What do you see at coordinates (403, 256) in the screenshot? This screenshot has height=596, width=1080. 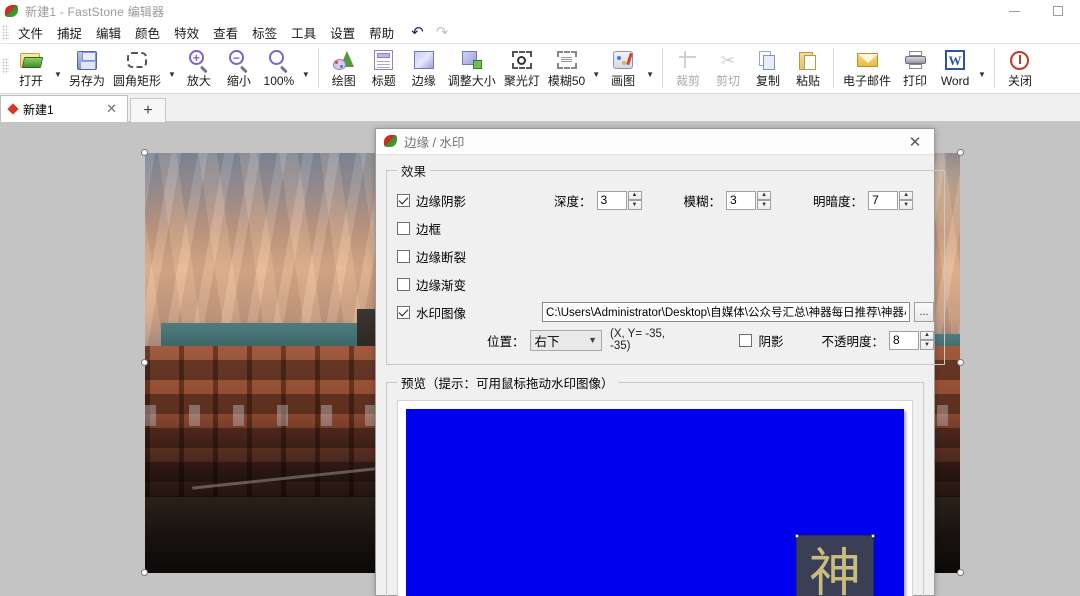 I see `torn-edge-checkbox` at bounding box center [403, 256].